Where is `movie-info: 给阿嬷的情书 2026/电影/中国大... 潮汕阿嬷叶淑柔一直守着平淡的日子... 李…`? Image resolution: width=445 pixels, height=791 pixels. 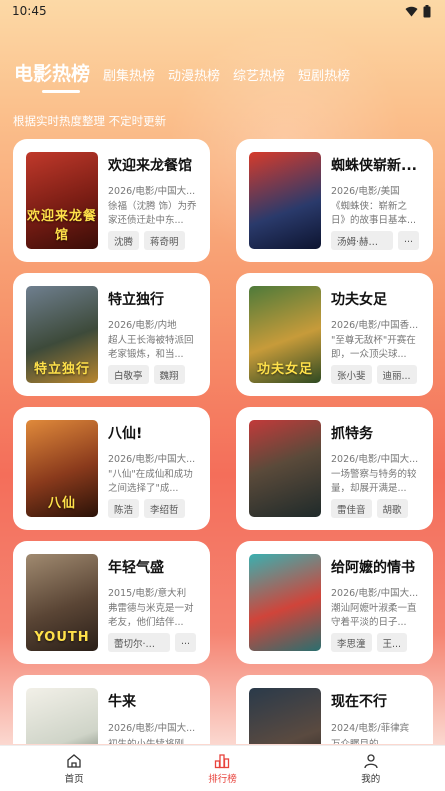 movie-info: 给阿嬷的情书 2026/电影/中国大... 潮汕阿嬷叶淑柔一直守着平淡的日子... 李… is located at coordinates (376, 603).